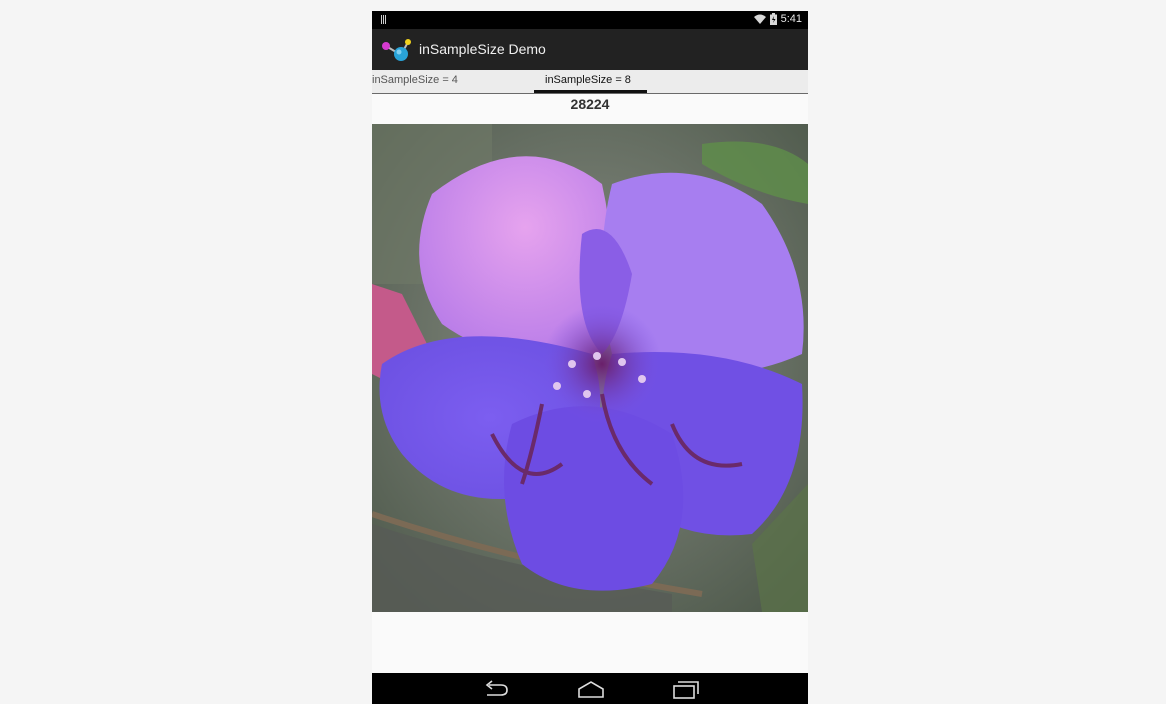  Describe the element at coordinates (590, 20) in the screenshot. I see `status-bar: 5:41` at that location.